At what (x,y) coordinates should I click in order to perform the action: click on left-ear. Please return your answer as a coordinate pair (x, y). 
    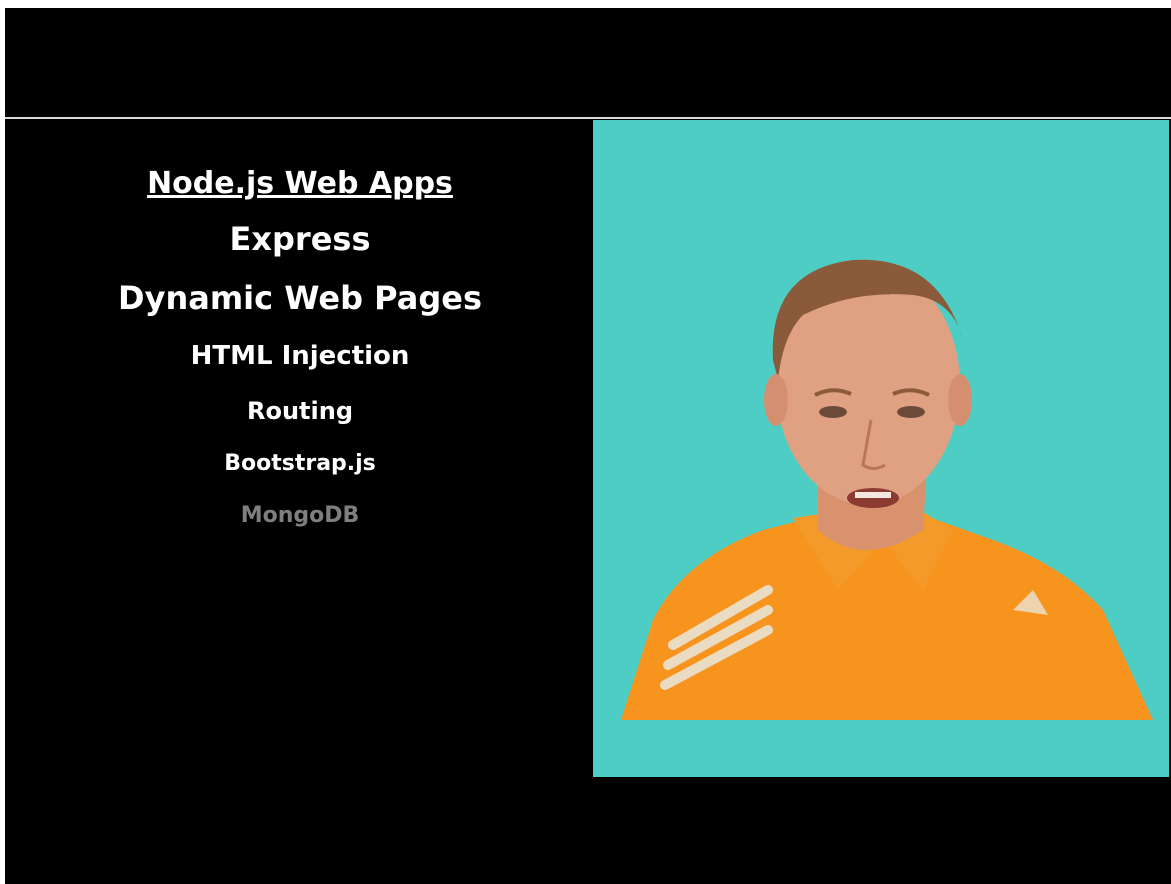
    Looking at the image, I should click on (776, 400).